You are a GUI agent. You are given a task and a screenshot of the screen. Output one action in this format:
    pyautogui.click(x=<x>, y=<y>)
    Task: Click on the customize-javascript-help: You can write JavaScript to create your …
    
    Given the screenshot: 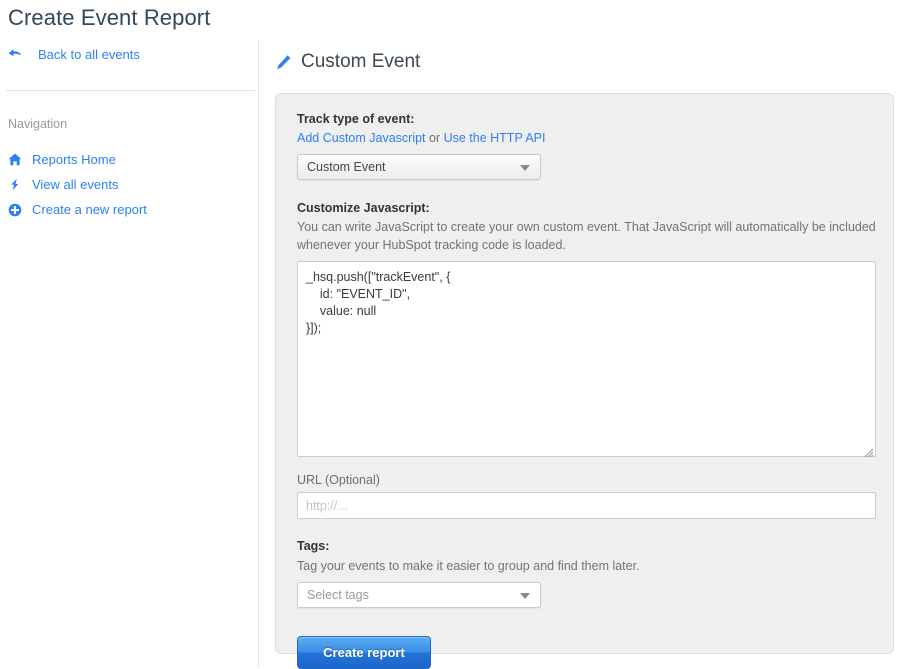 What is the action you would take?
    pyautogui.click(x=586, y=236)
    